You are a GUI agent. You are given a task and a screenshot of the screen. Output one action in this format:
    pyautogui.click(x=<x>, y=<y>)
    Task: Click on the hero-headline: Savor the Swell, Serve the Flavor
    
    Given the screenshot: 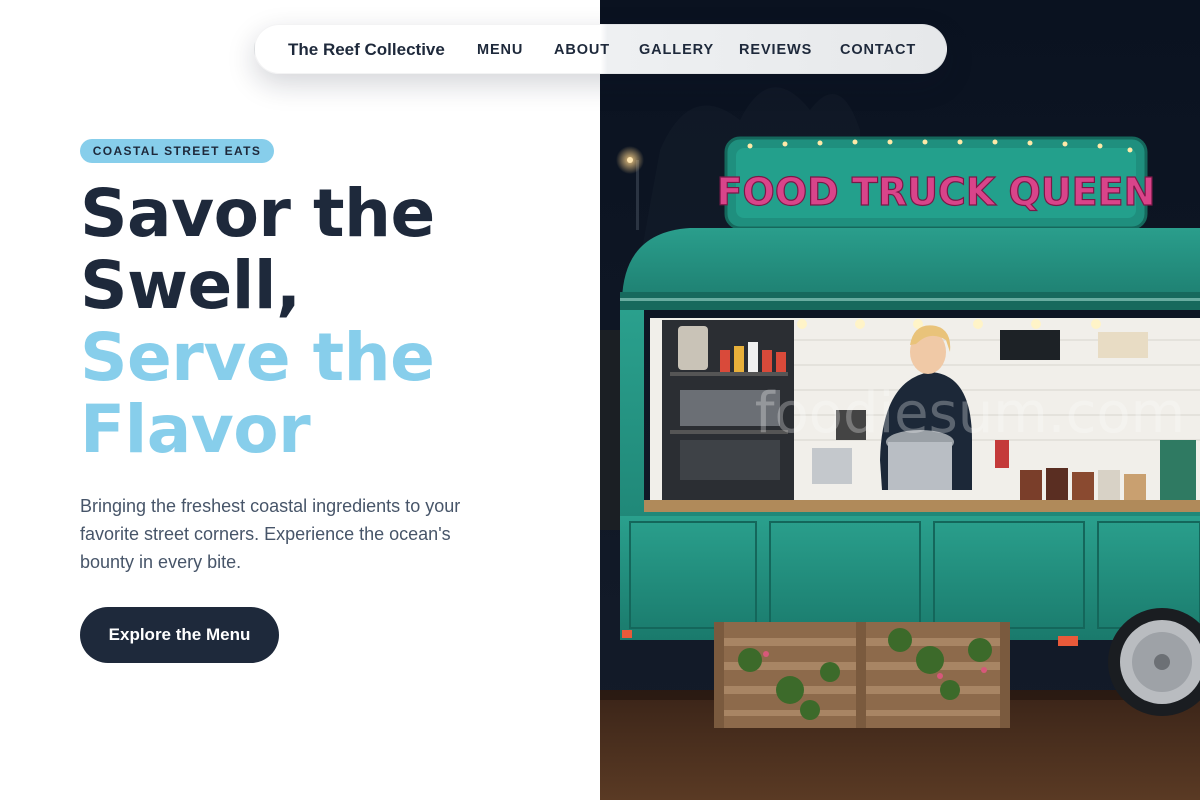 What is the action you would take?
    pyautogui.click(x=257, y=322)
    